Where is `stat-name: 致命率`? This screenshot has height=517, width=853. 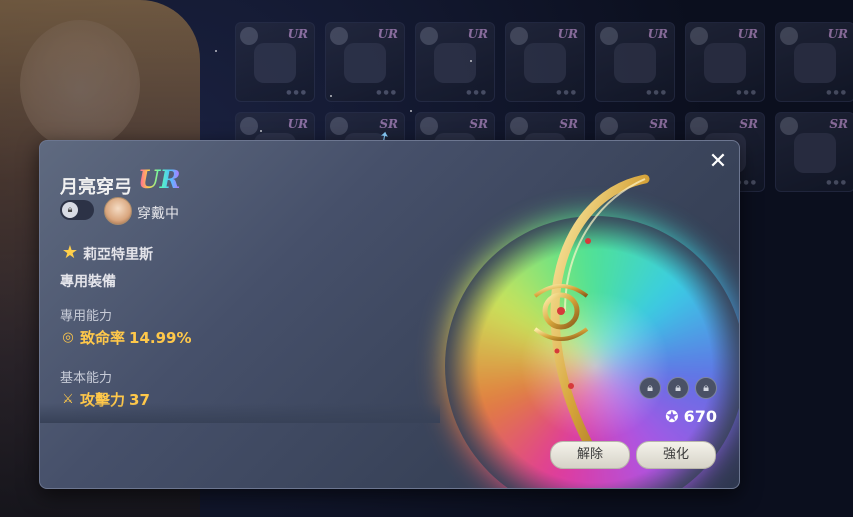
stat-name: 致命率 is located at coordinates (103, 338).